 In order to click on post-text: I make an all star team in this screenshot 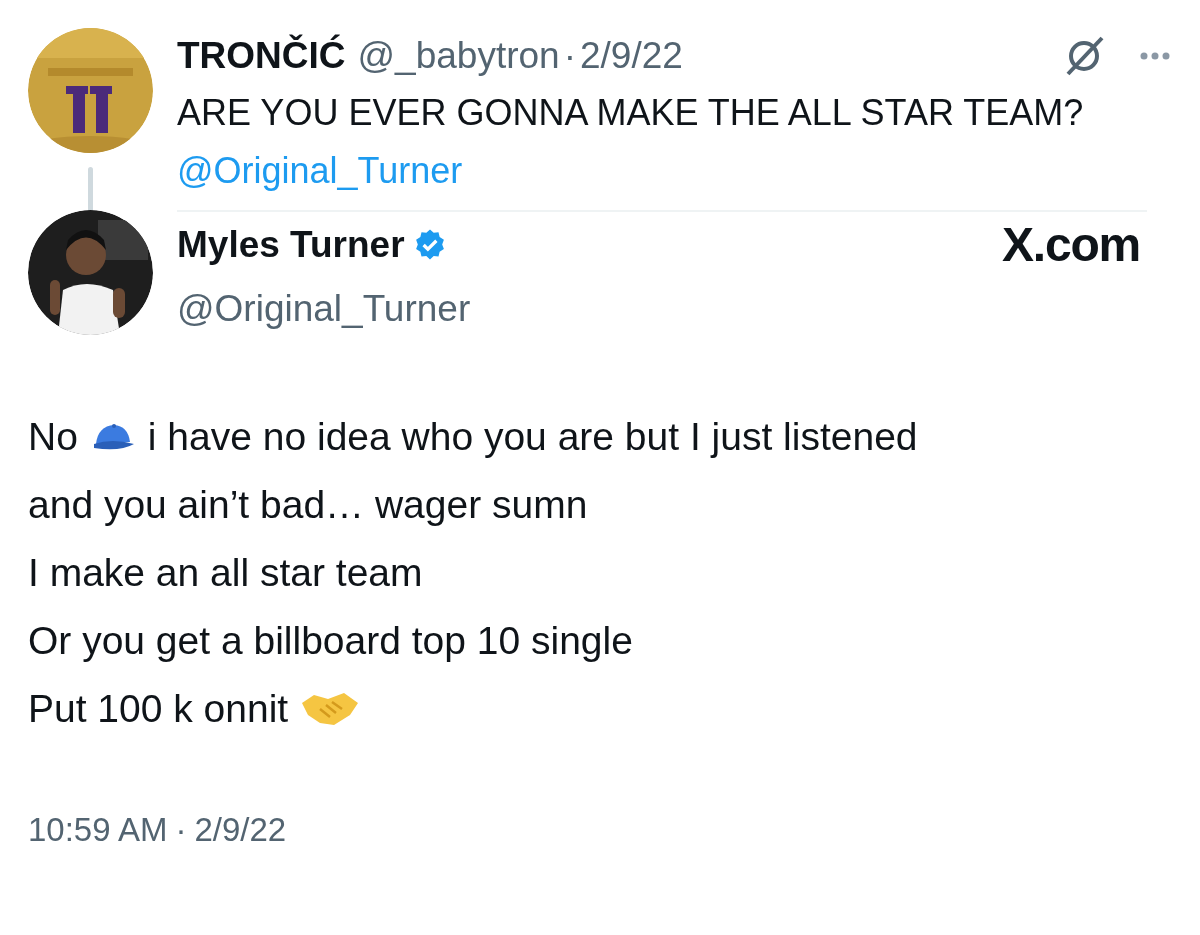, I will do `click(225, 572)`.